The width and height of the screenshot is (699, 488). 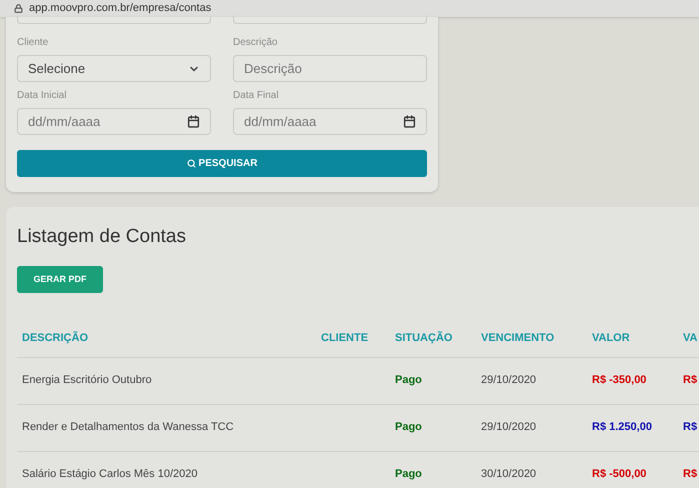 What do you see at coordinates (424, 338) in the screenshot?
I see `column-header: SITUAÇÃO` at bounding box center [424, 338].